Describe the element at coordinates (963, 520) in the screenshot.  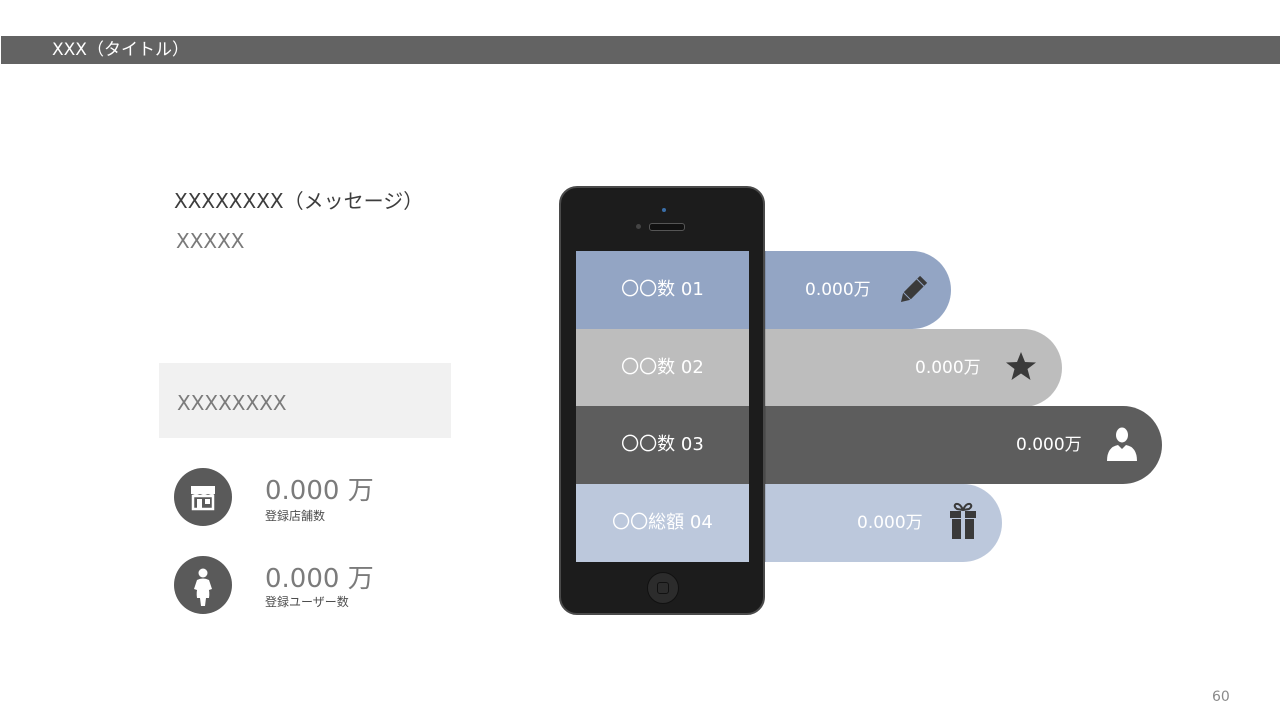
I see `gift-icon` at that location.